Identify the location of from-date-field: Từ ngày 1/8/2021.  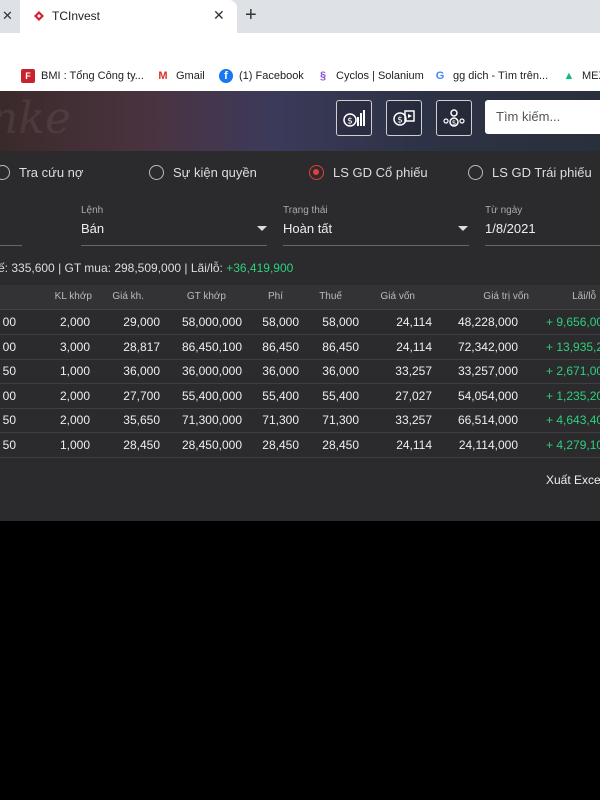
(542, 225).